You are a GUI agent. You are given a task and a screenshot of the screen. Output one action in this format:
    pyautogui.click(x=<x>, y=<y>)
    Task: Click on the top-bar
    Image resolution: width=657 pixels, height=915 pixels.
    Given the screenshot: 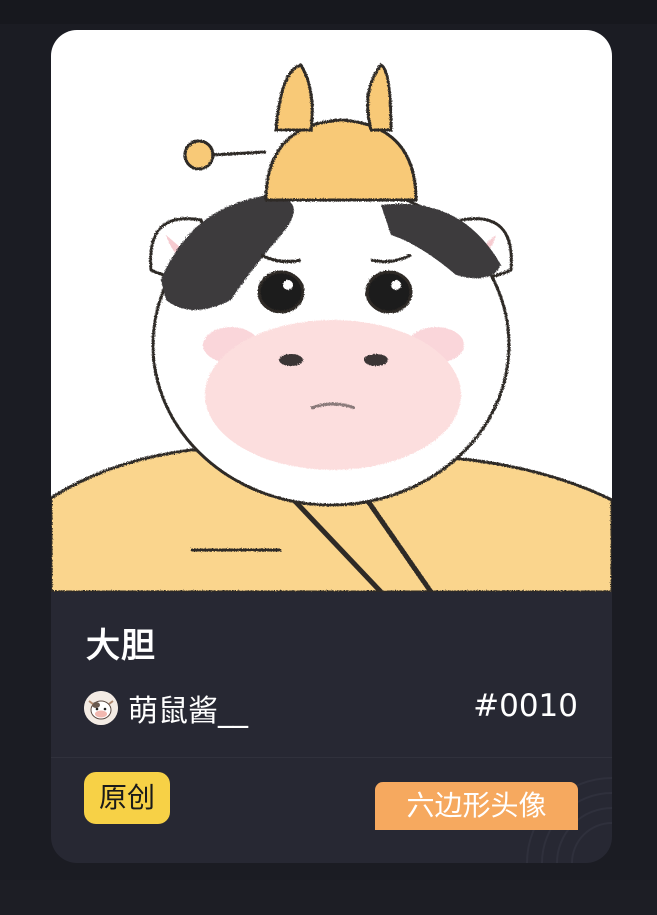 What is the action you would take?
    pyautogui.click(x=328, y=12)
    